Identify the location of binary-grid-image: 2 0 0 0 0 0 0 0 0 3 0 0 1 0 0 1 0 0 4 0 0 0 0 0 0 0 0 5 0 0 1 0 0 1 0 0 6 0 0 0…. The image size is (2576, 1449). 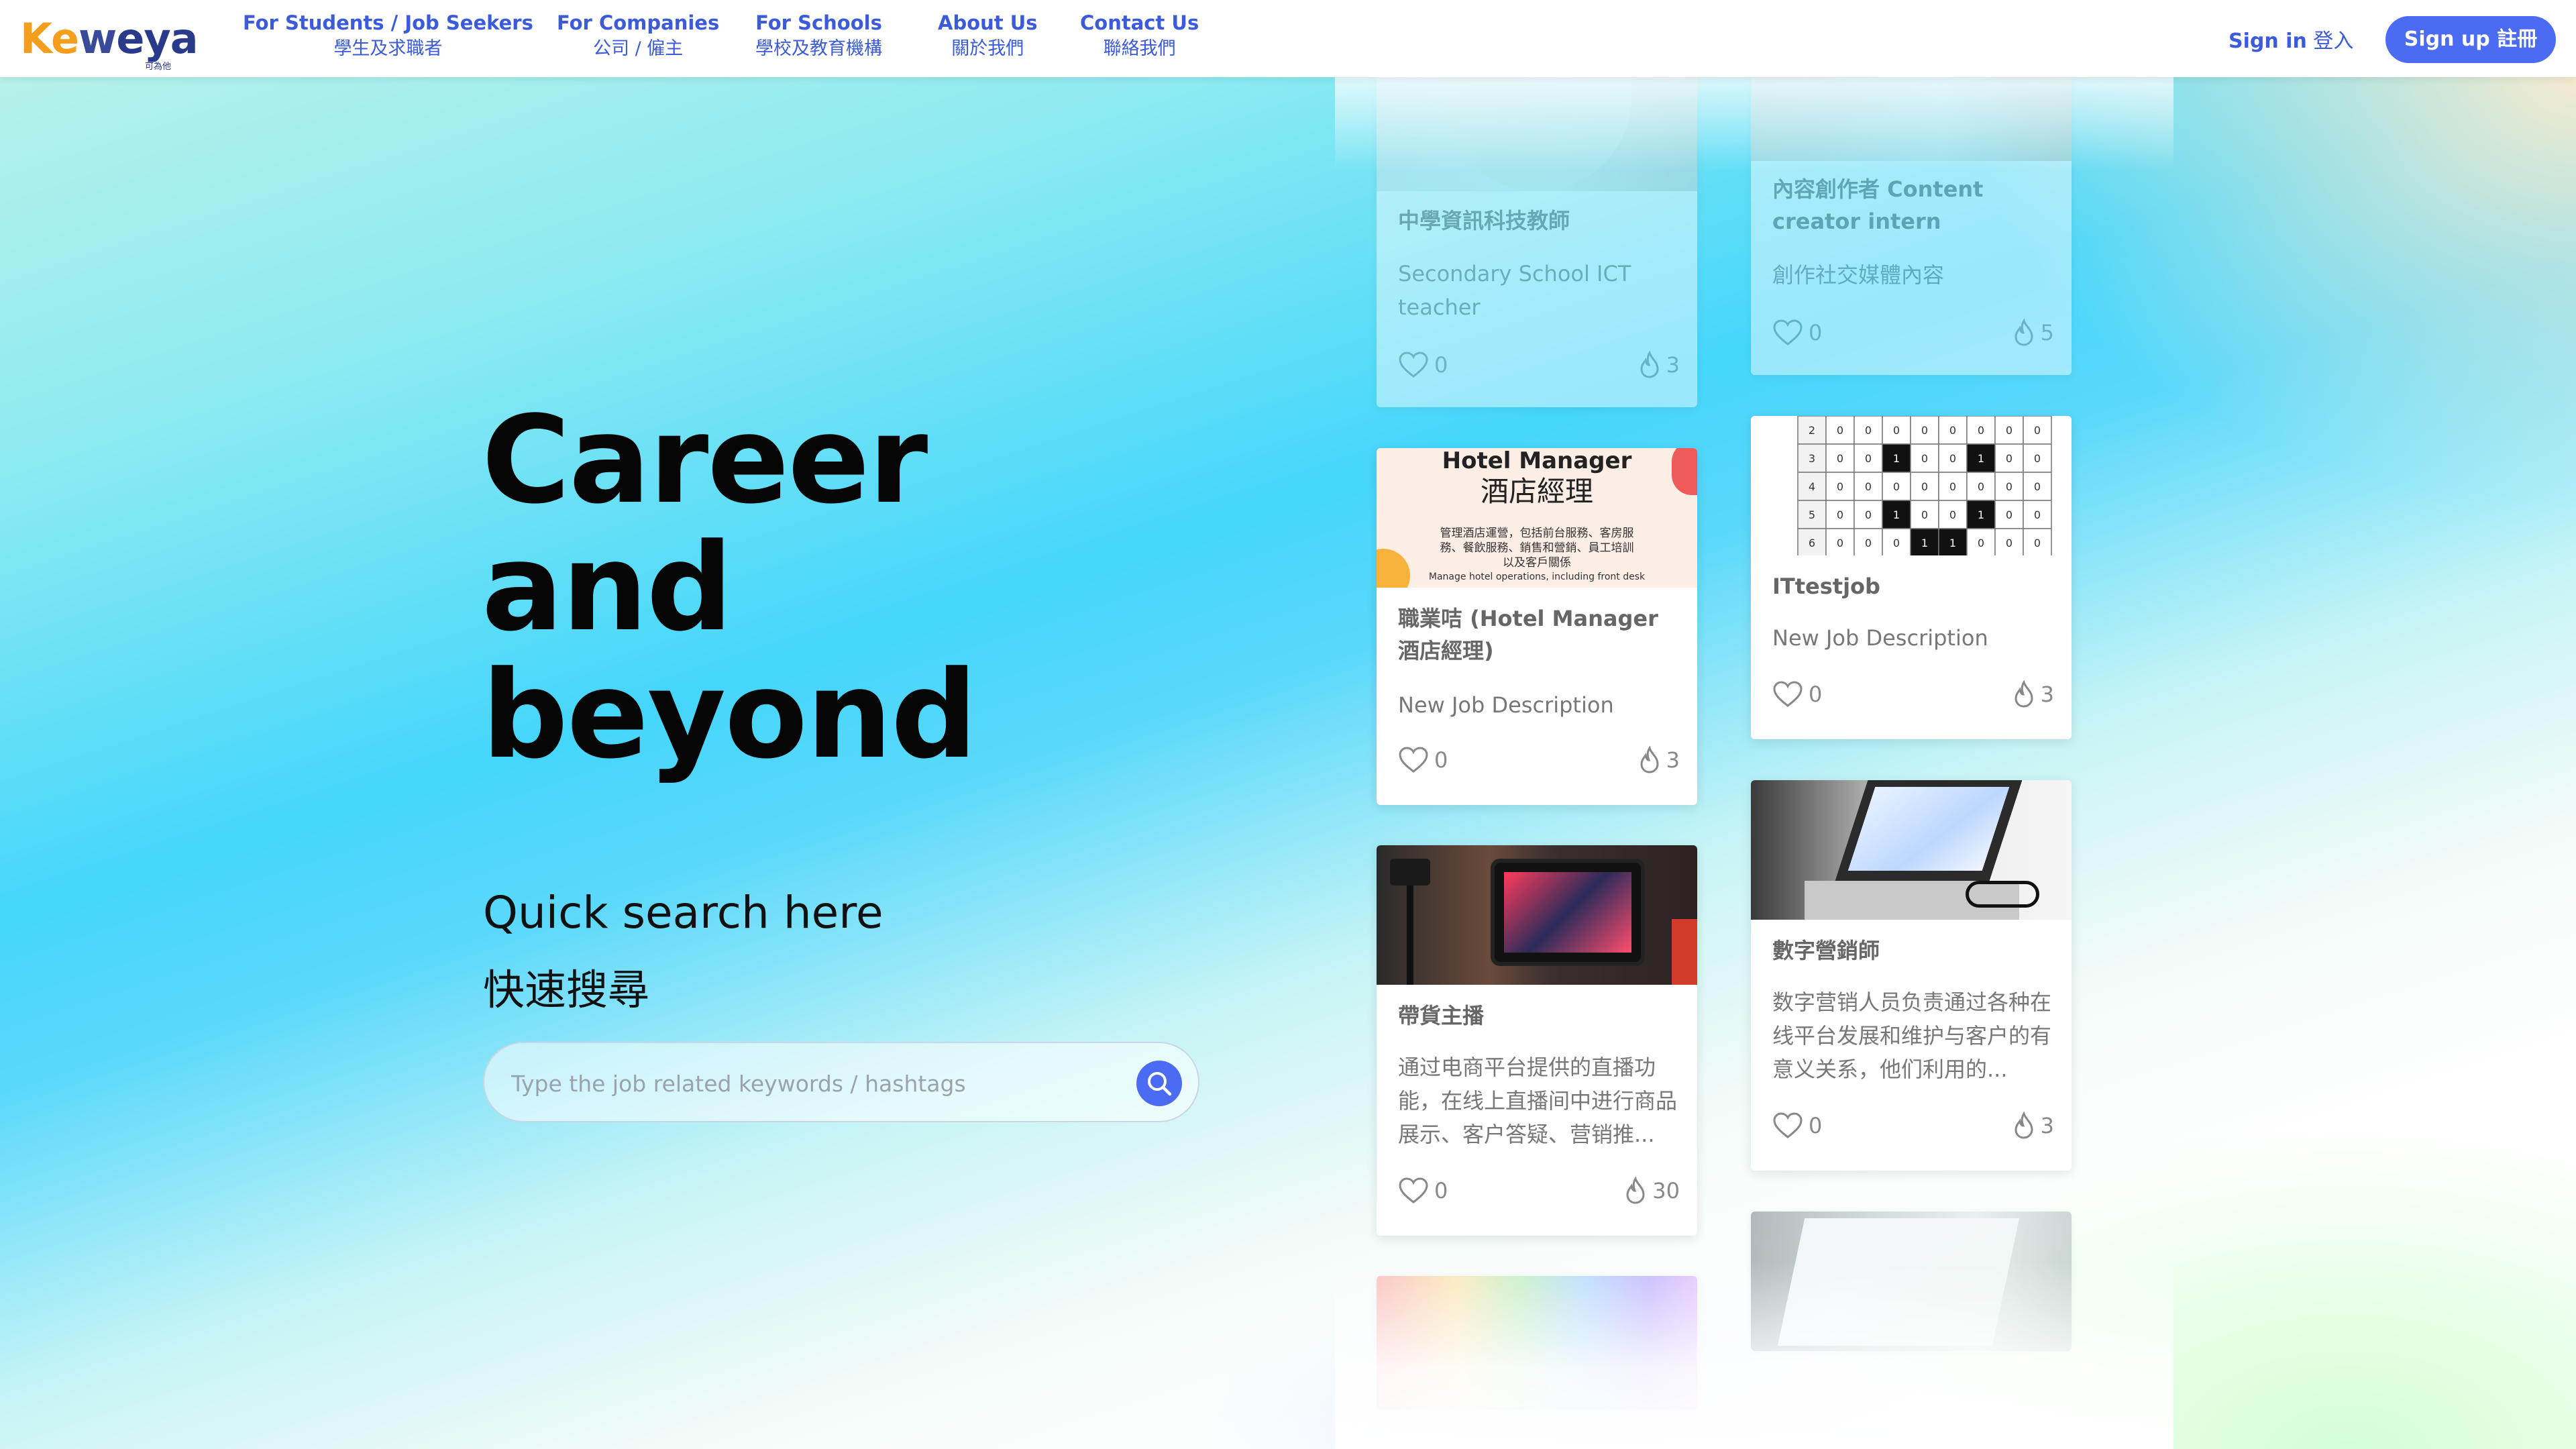
(1924, 485).